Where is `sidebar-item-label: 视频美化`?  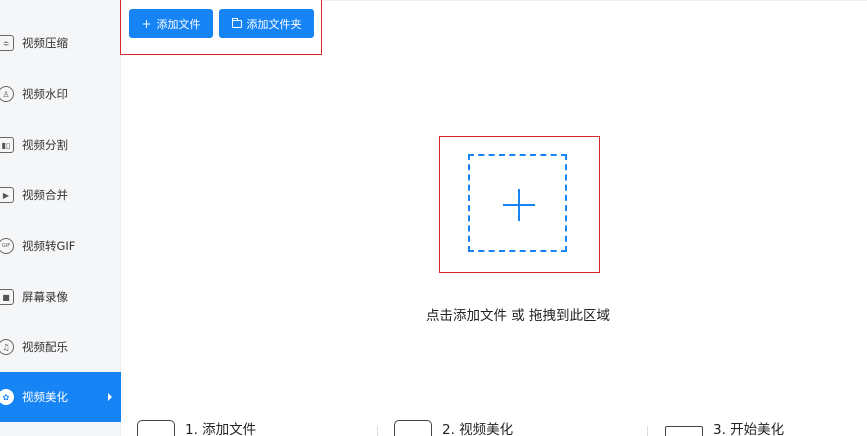 sidebar-item-label: 视频美化 is located at coordinates (45, 397).